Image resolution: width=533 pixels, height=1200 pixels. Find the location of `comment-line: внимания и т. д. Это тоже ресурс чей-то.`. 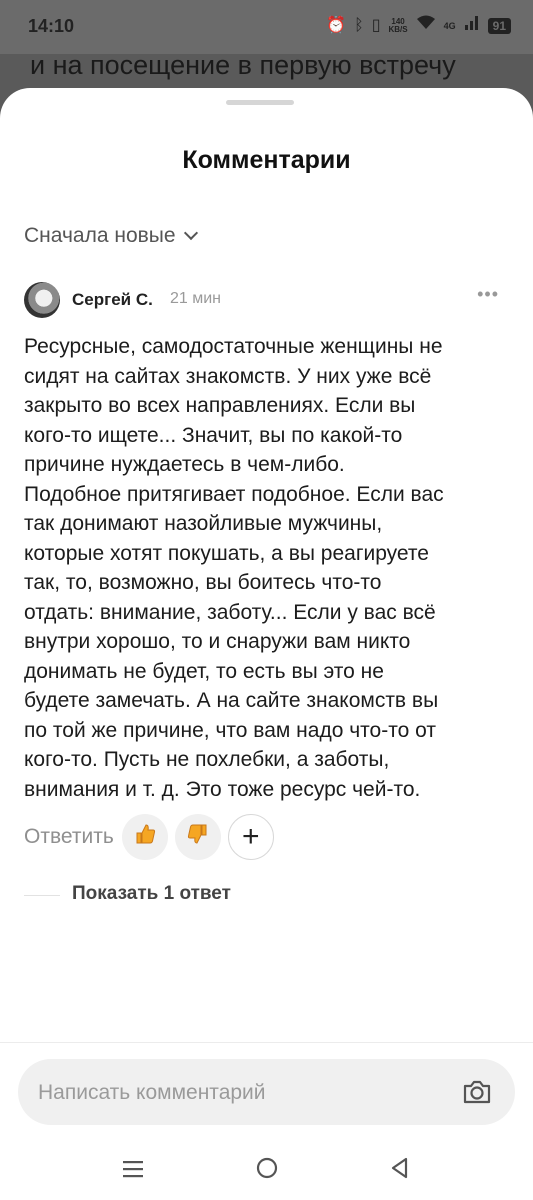

comment-line: внимания и т. д. Это тоже ресурс чей-то. is located at coordinates (222, 789).